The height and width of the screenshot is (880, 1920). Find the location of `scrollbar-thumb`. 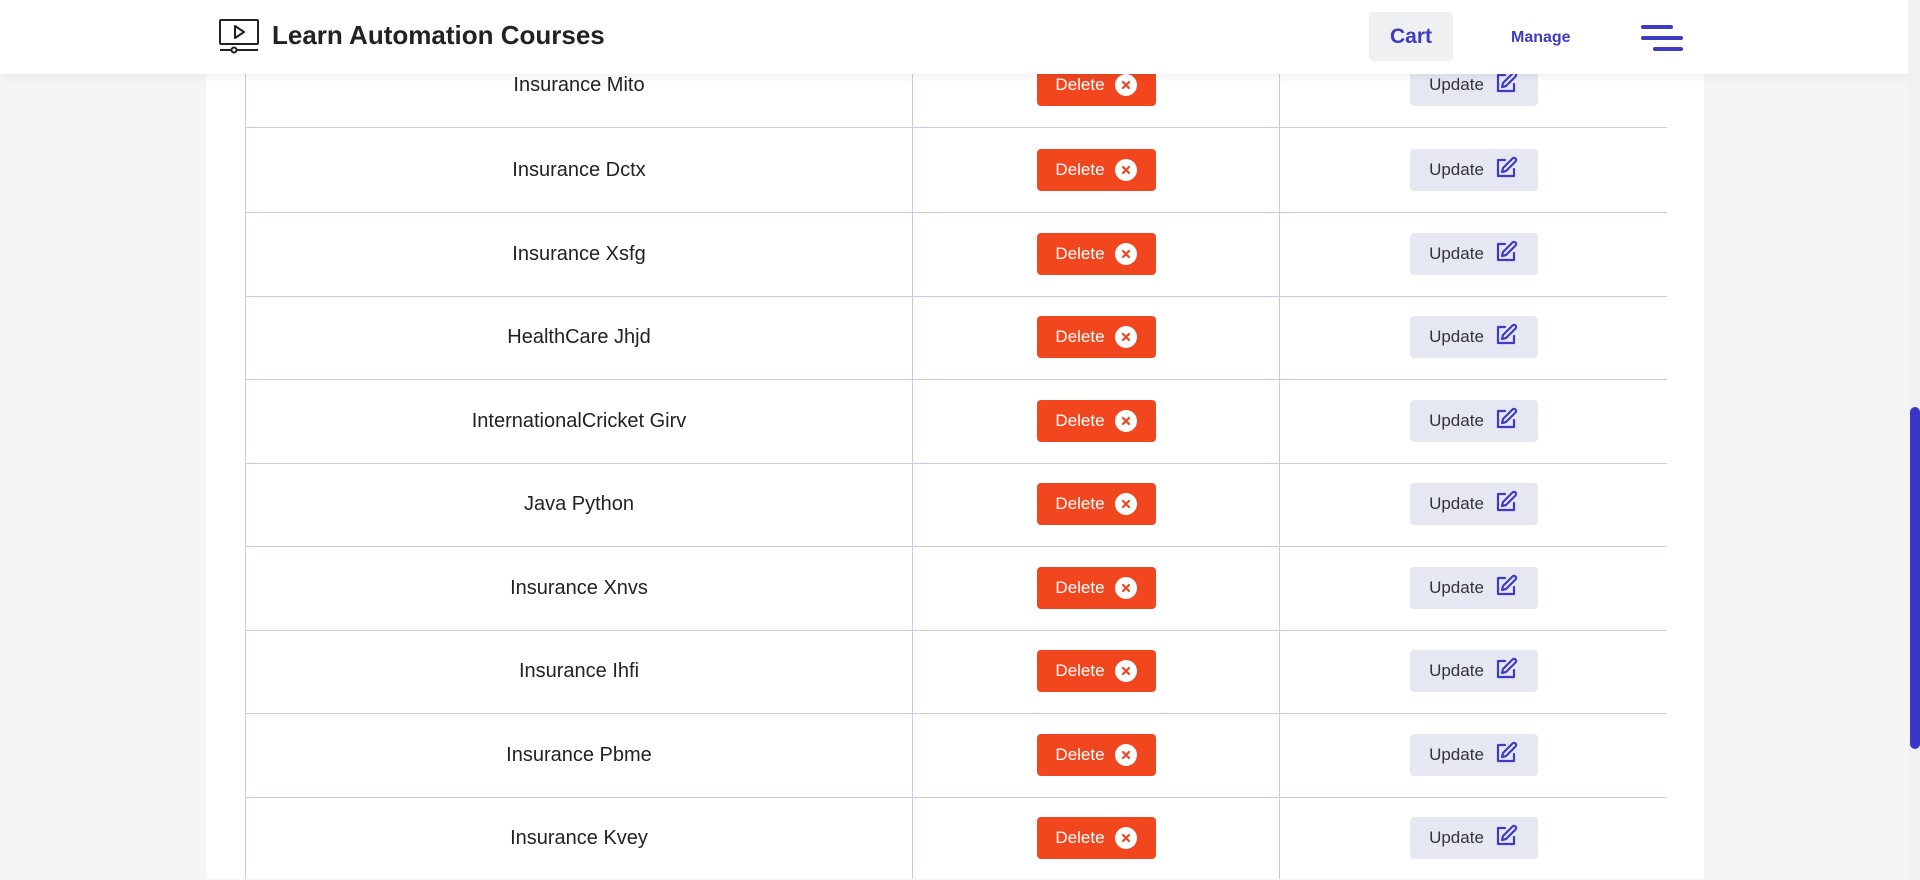

scrollbar-thumb is located at coordinates (1915, 578).